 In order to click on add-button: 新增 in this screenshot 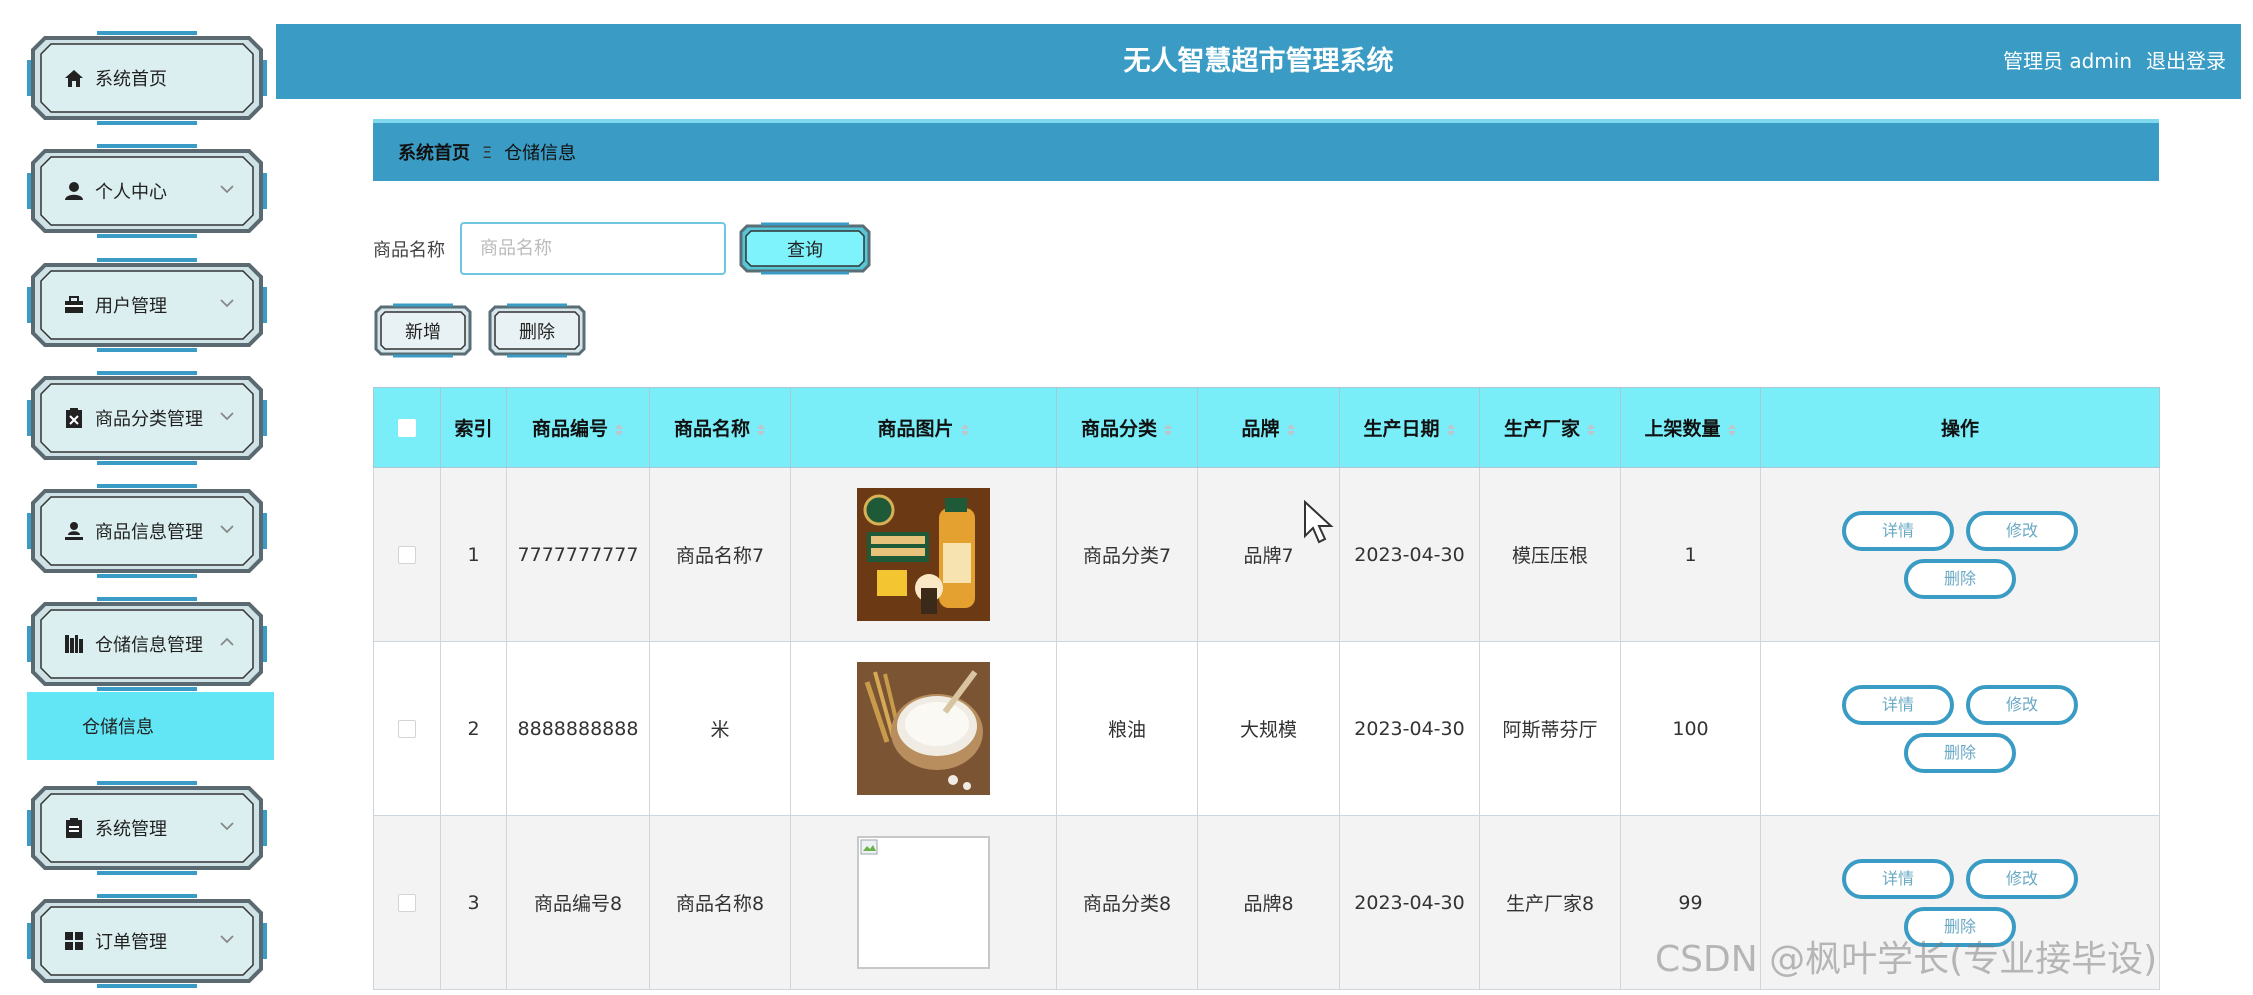, I will do `click(423, 330)`.